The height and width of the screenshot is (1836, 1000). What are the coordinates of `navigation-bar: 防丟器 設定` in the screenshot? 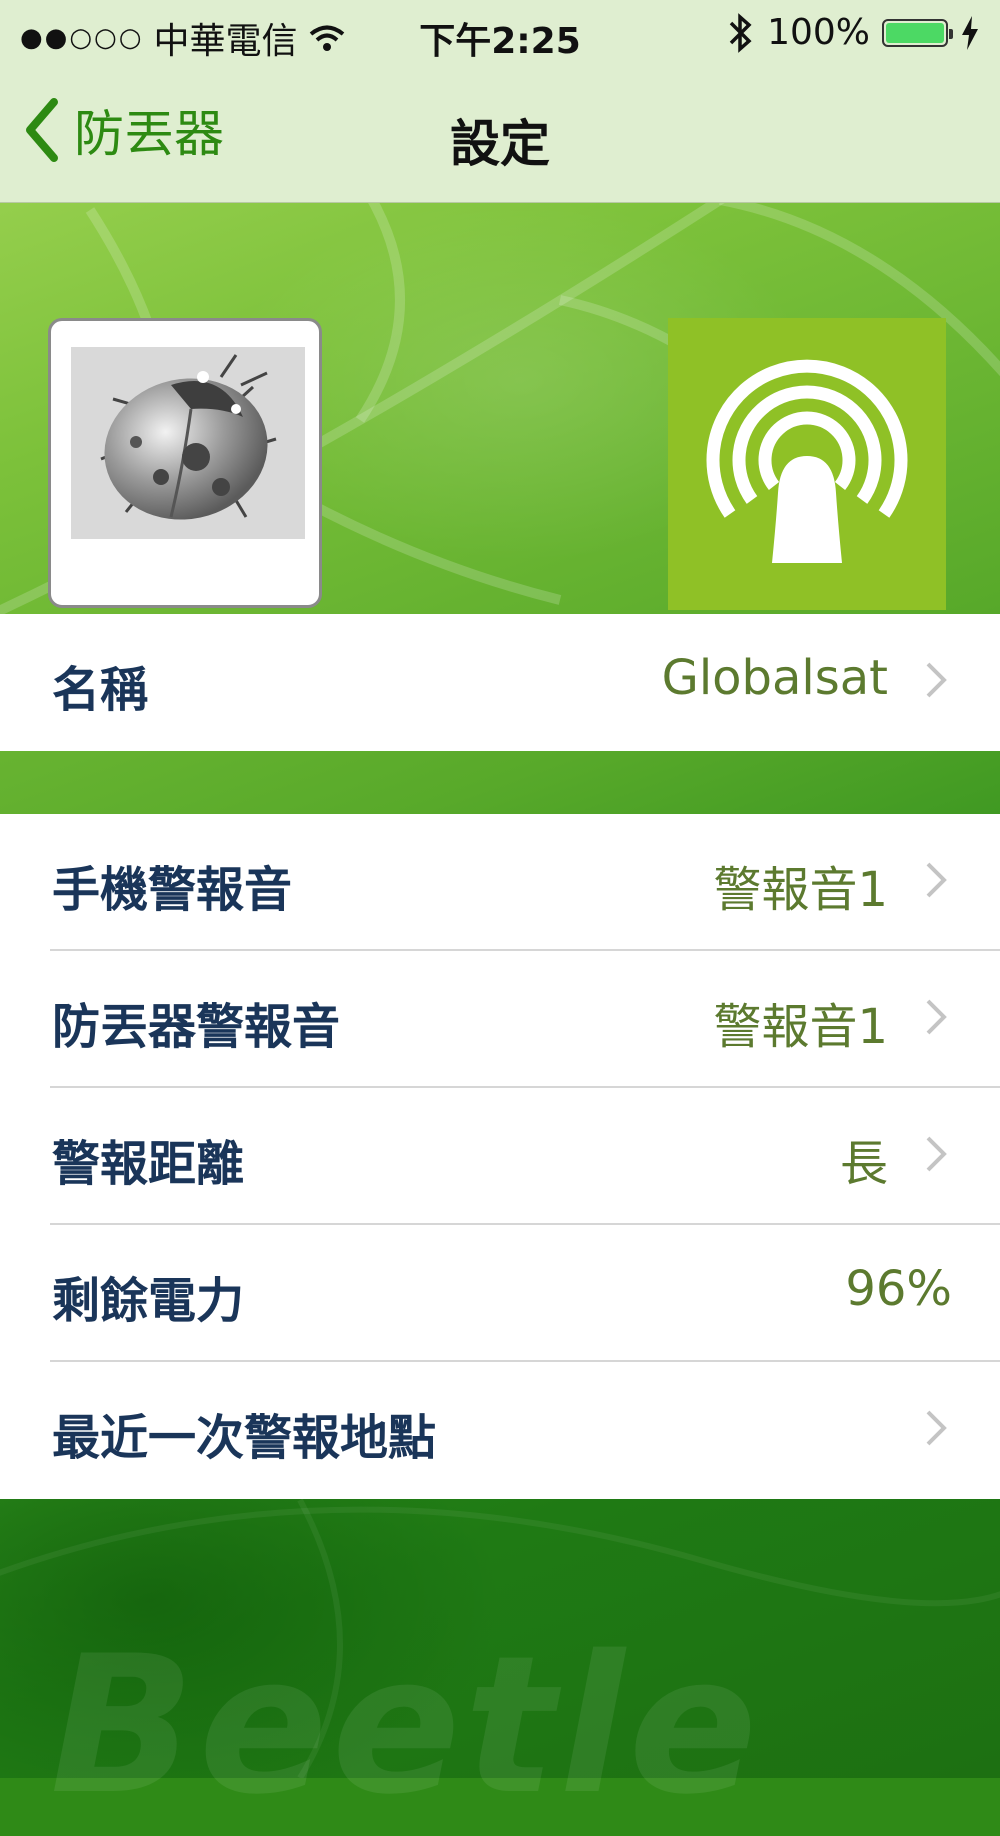 It's located at (500, 136).